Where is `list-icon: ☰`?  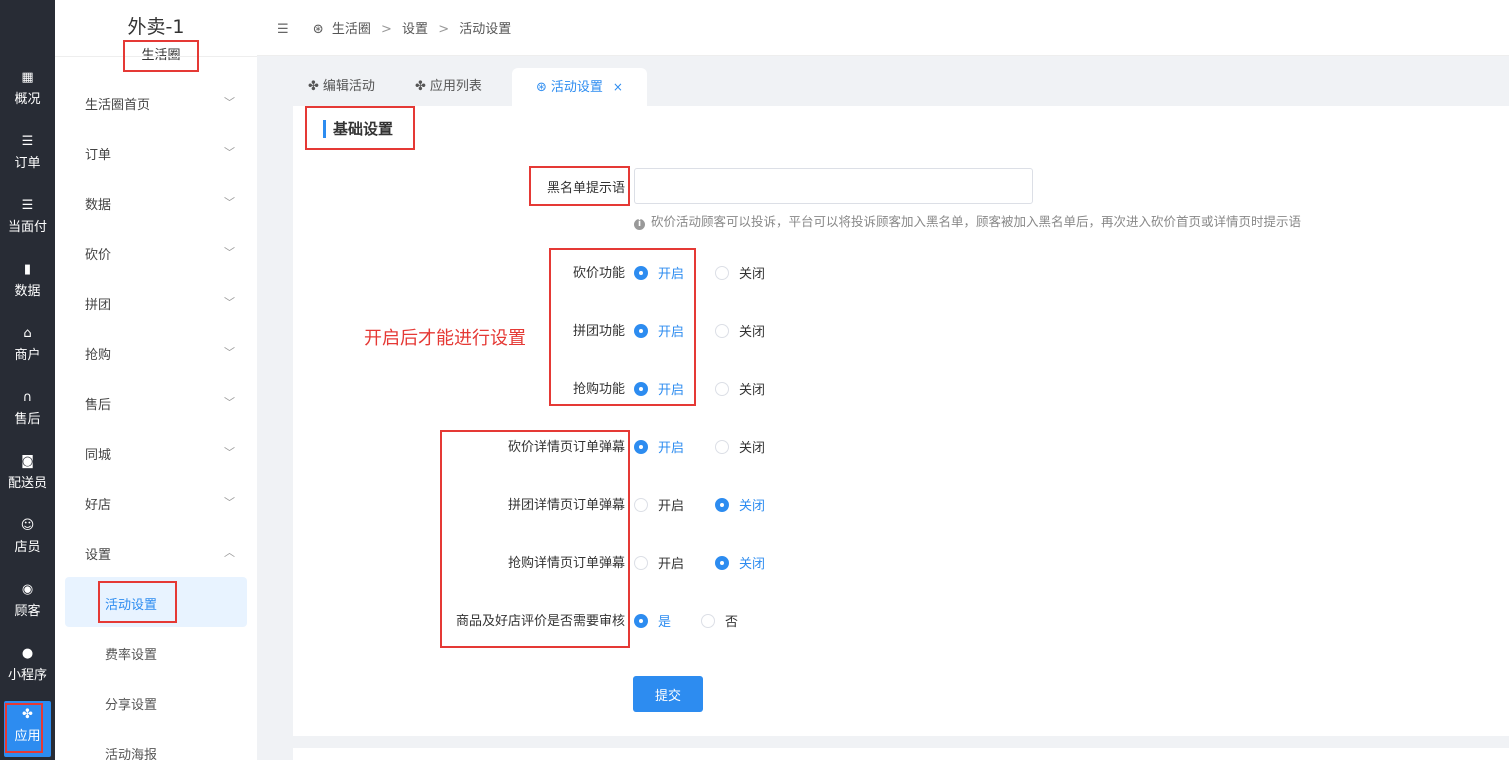 list-icon: ☰ is located at coordinates (27, 141).